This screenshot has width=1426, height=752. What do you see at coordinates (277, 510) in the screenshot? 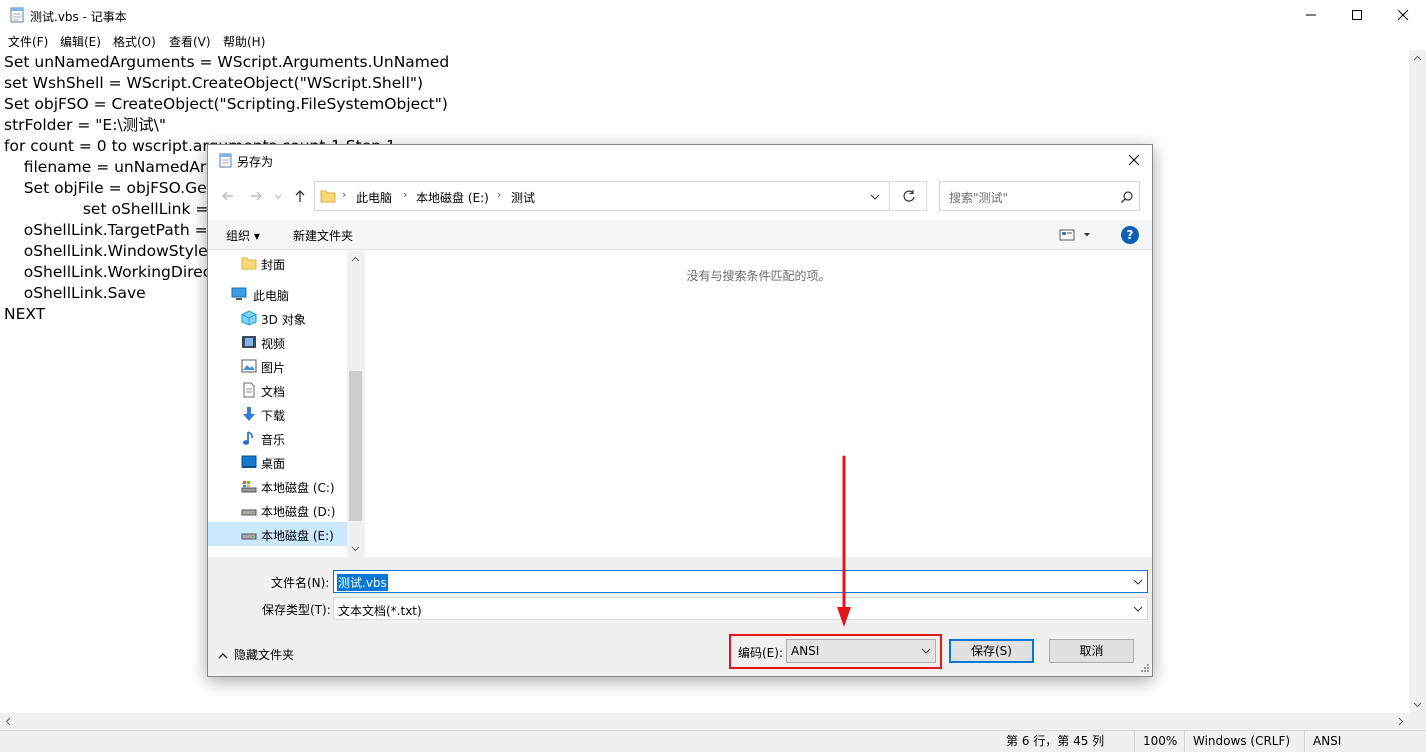
I see `nav-item-drive-d: 本地磁盘 (D:)` at bounding box center [277, 510].